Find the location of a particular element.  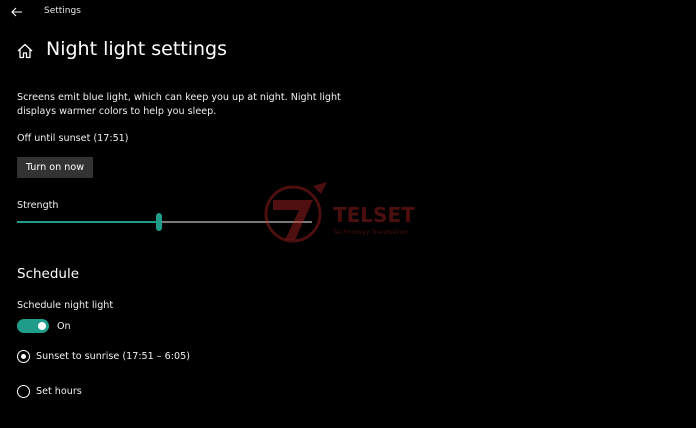

radio-unselected-icon is located at coordinates (23, 391).